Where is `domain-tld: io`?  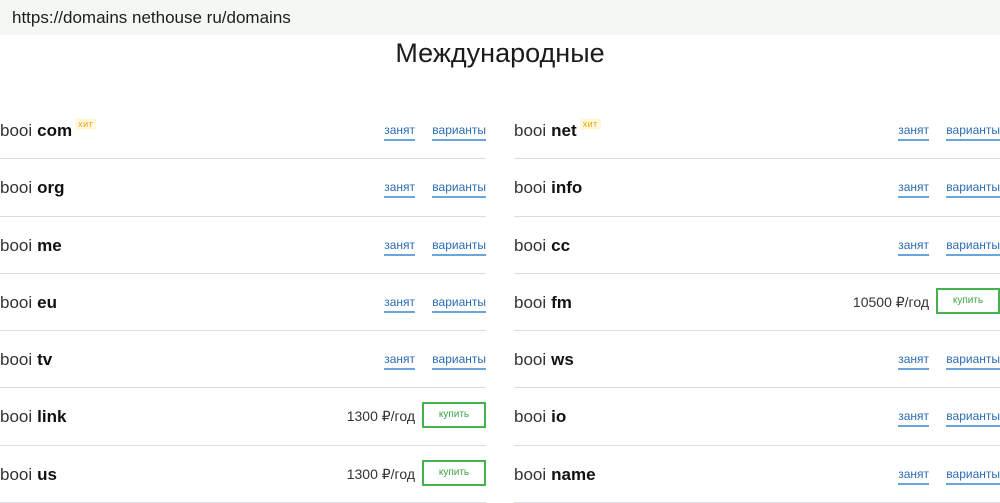 domain-tld: io is located at coordinates (559, 417).